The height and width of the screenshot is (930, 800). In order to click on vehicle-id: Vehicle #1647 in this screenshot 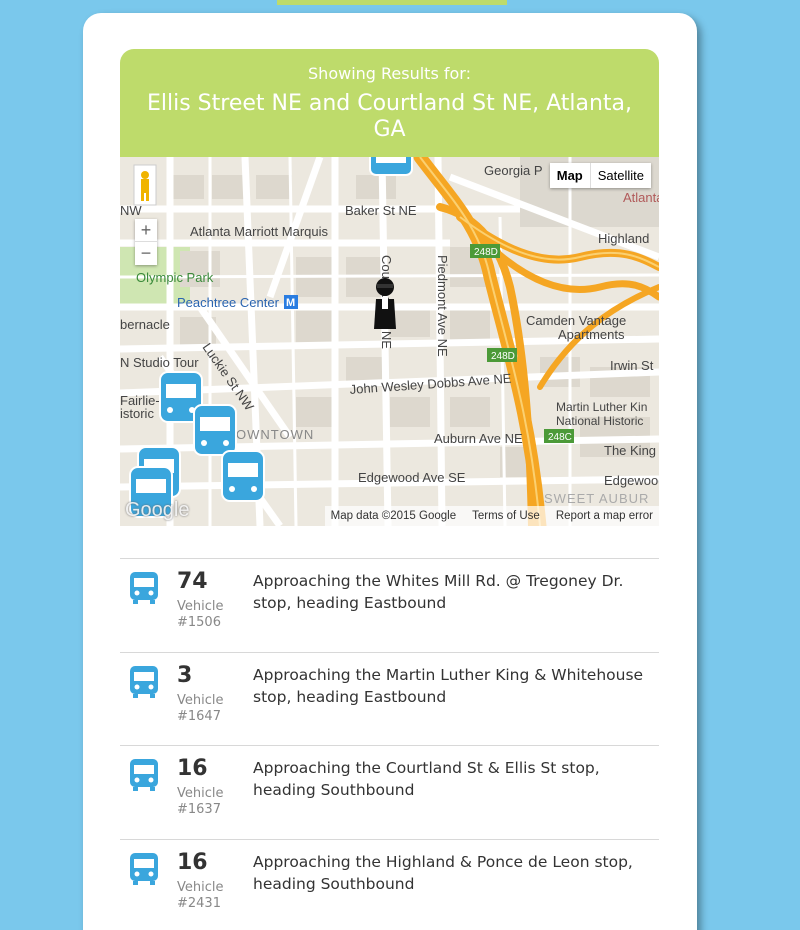, I will do `click(200, 708)`.